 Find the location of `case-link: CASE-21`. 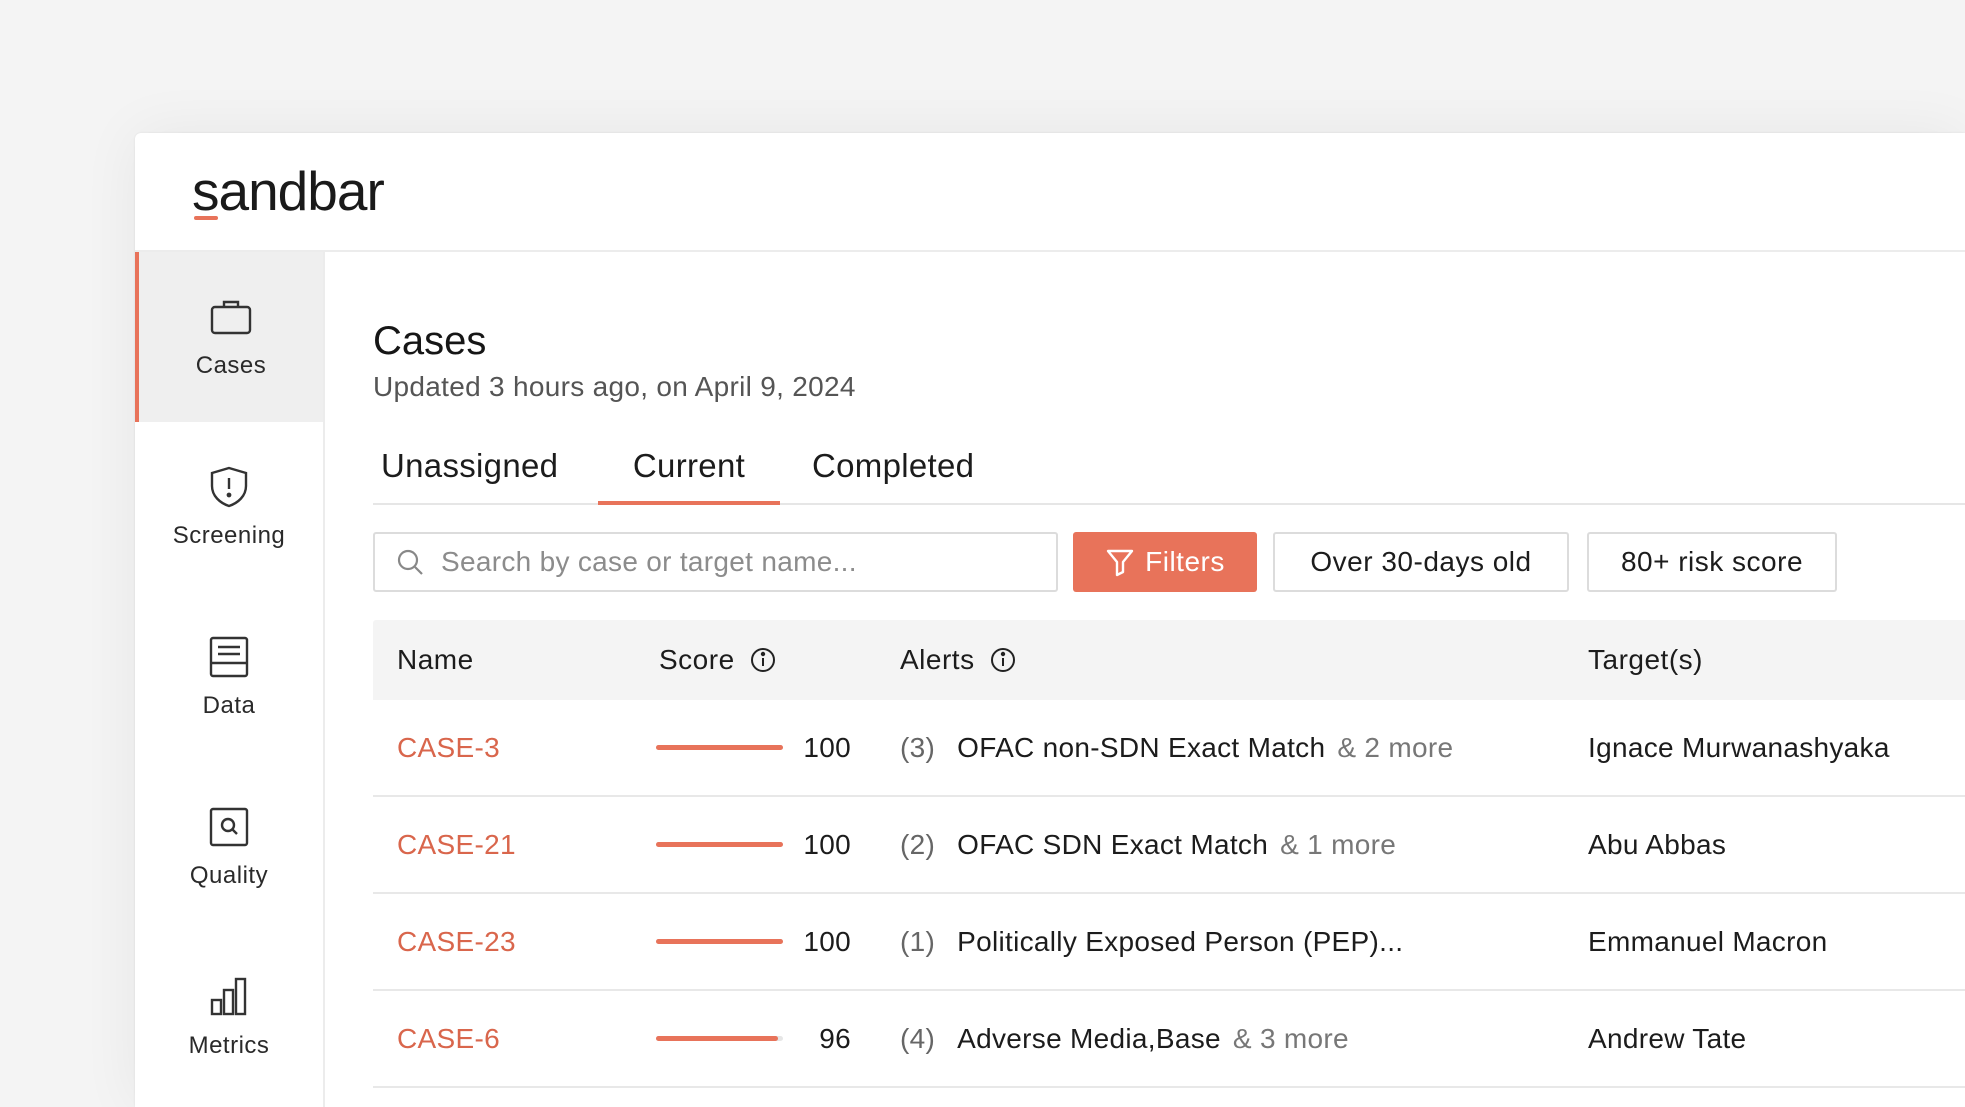

case-link: CASE-21 is located at coordinates (456, 844).